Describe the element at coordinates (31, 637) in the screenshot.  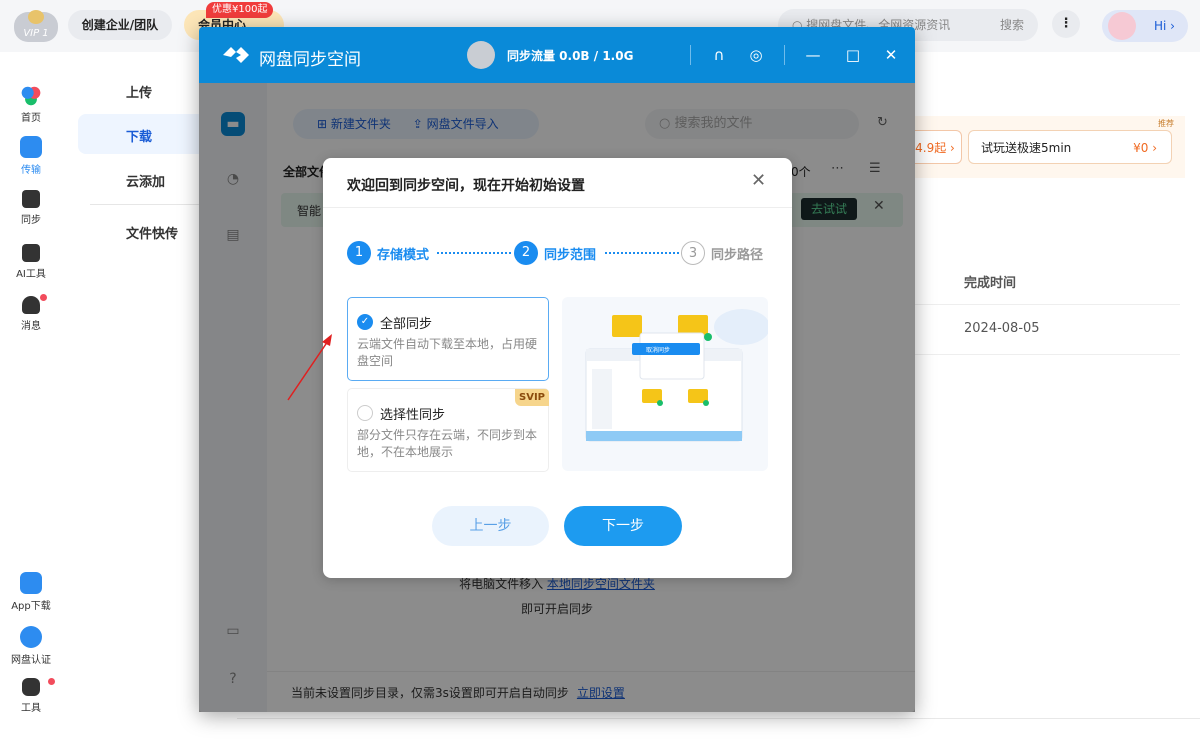
I see `verify-icon` at that location.